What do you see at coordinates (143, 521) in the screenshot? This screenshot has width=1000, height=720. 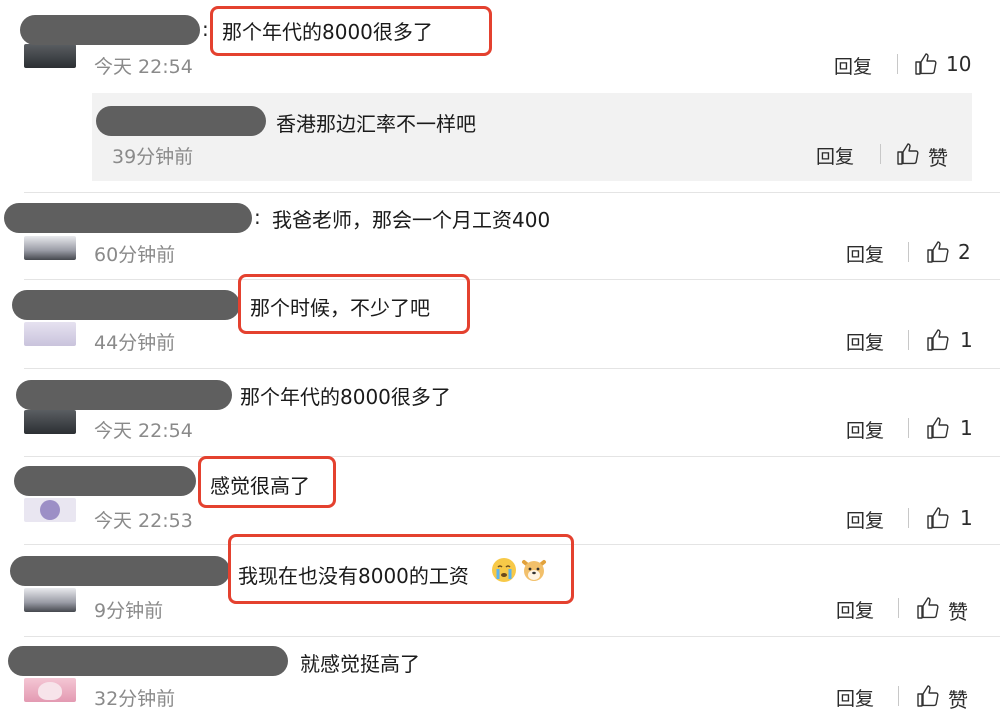 I see `comment-time: 今天 22:53` at bounding box center [143, 521].